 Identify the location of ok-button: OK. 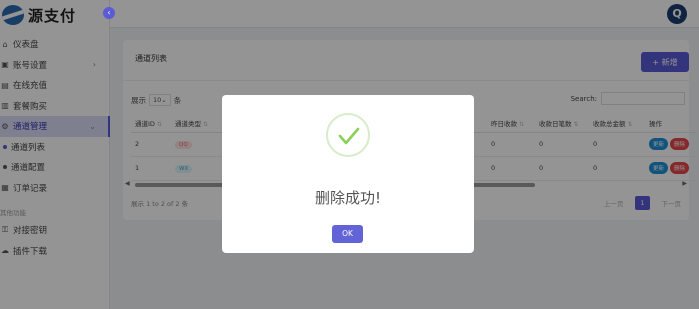
(347, 234).